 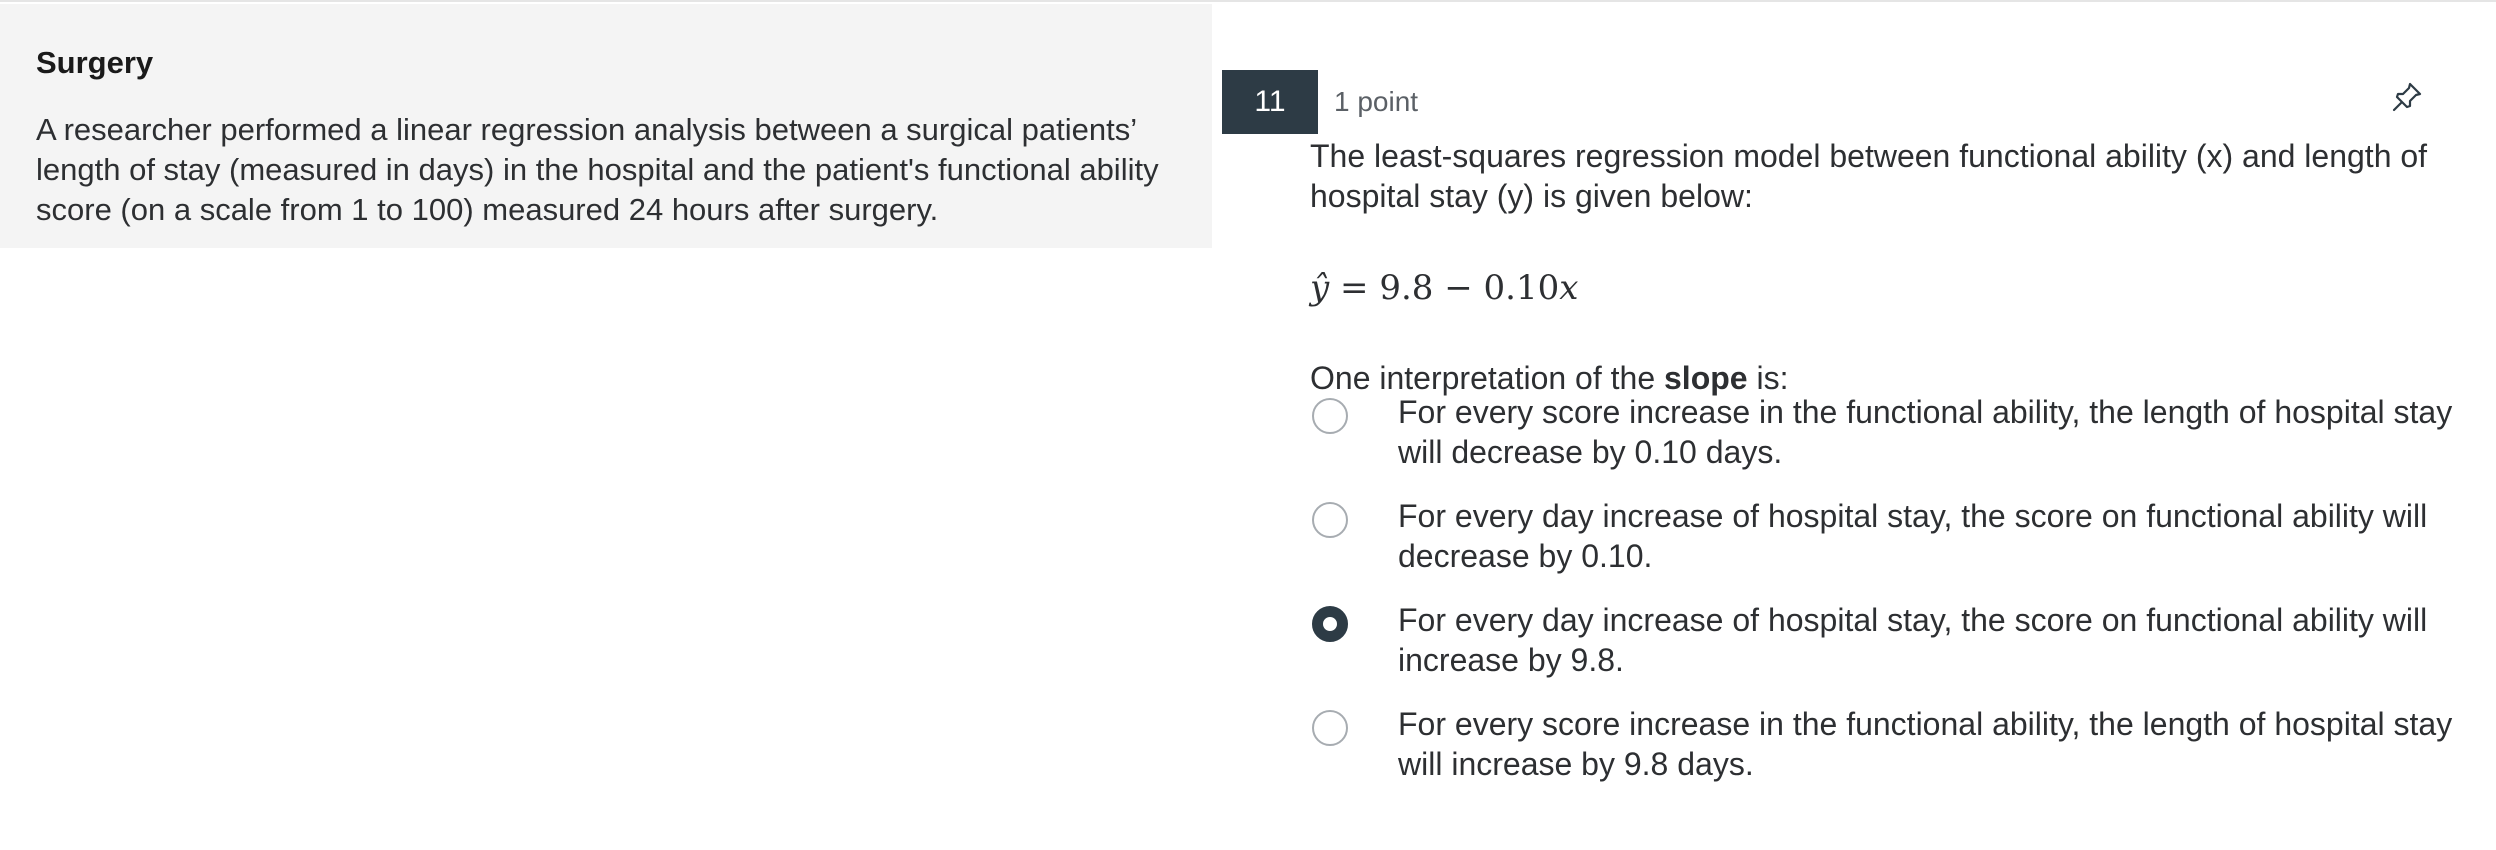 I want to click on equation-coefficient: 0.10, so click(x=1521, y=288).